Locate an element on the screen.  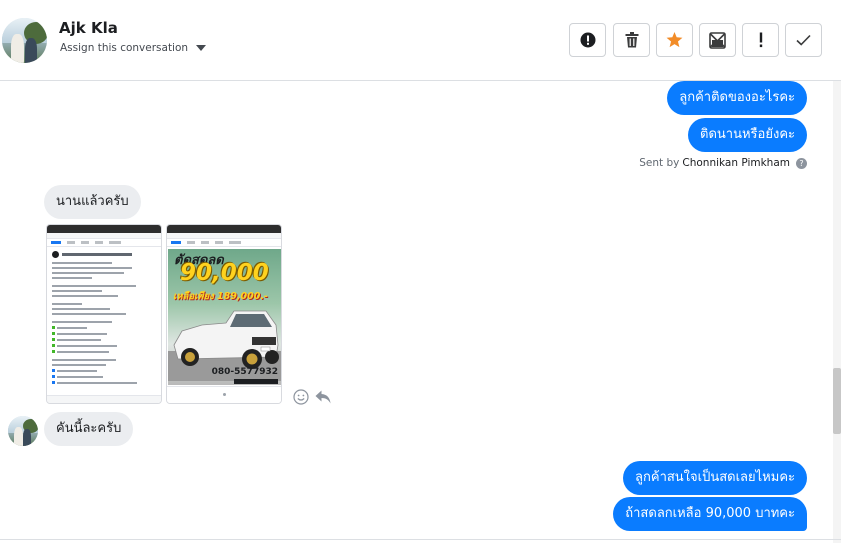
message-incoming: คันนี้ละครับ is located at coordinates (89, 429).